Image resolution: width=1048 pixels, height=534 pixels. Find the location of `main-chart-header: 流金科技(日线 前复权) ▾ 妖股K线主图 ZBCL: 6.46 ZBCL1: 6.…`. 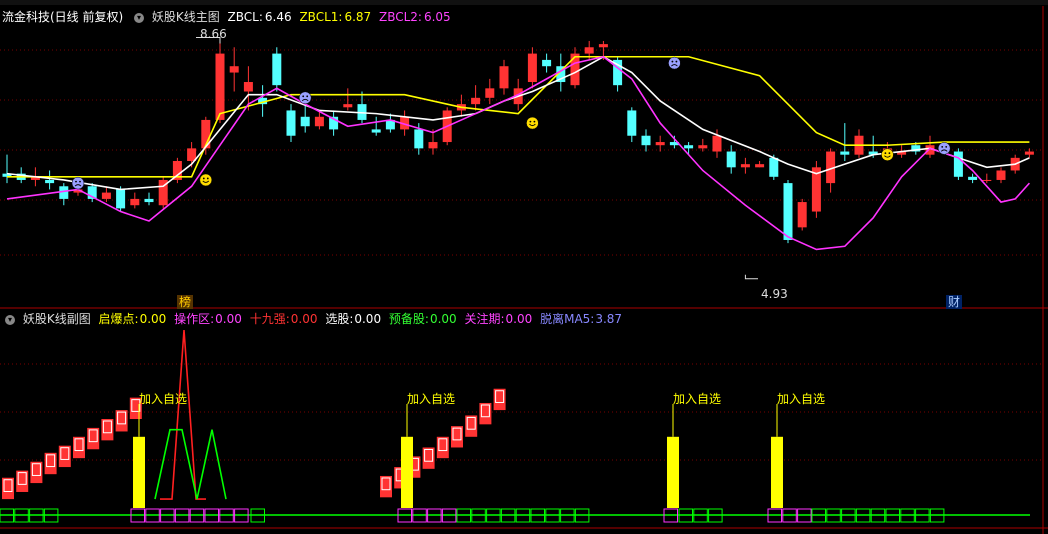

main-chart-header: 流金科技(日线 前复权) ▾ 妖股K线主图 ZBCL: 6.46 ZBCL1: 6.… is located at coordinates (228, 17).